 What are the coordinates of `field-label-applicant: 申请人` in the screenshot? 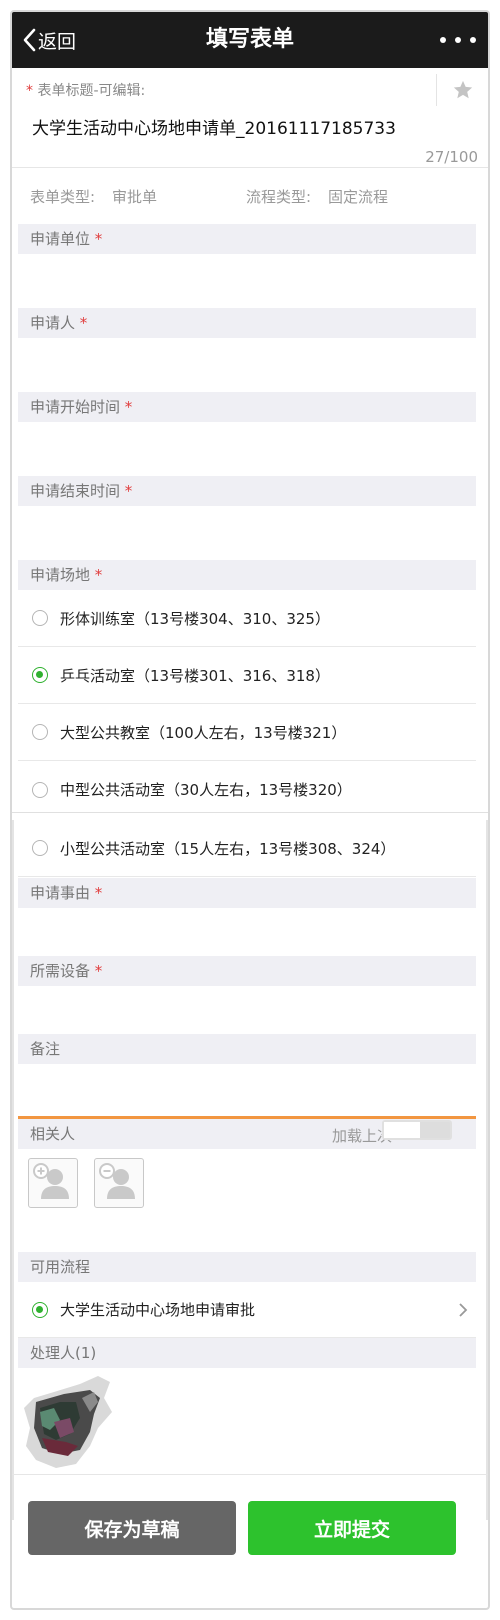 It's located at (53, 323).